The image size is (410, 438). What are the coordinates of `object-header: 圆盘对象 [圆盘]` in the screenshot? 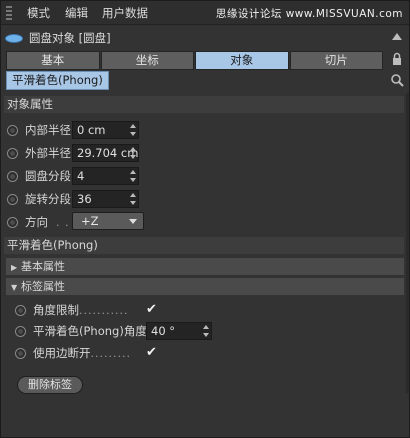 It's located at (58, 38).